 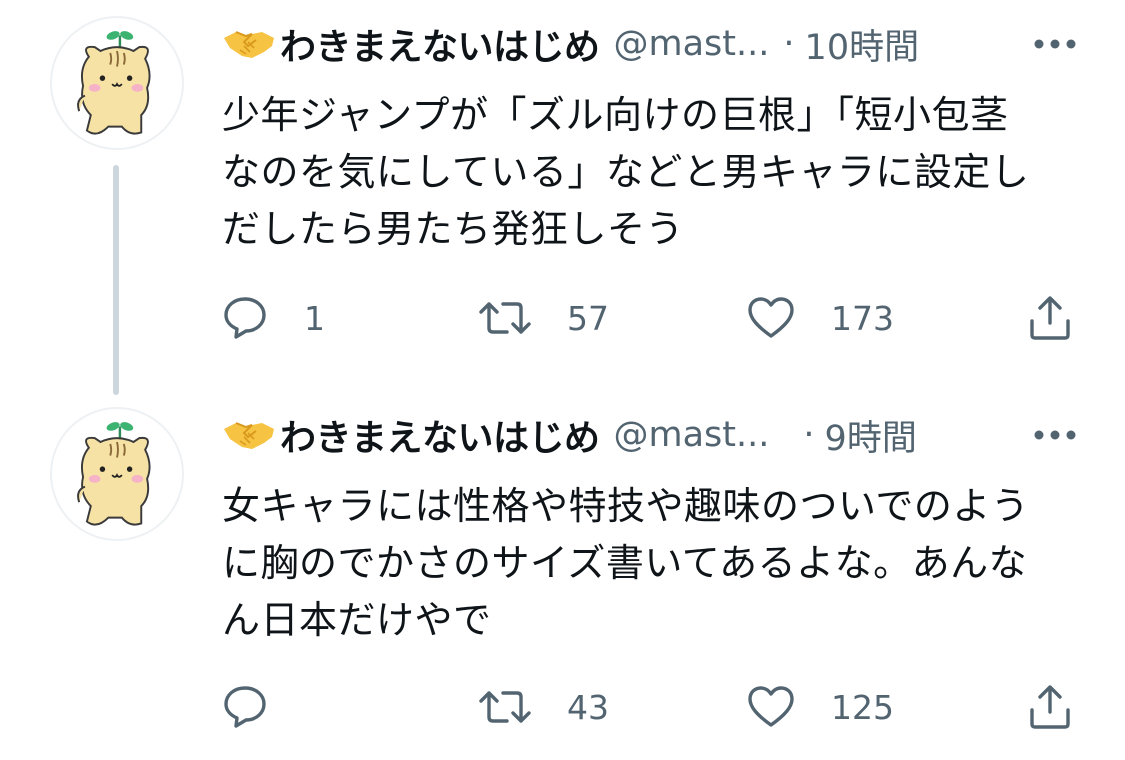 I want to click on tweet-header: わきまえないはじめ @mast... · 10時間, so click(x=649, y=44).